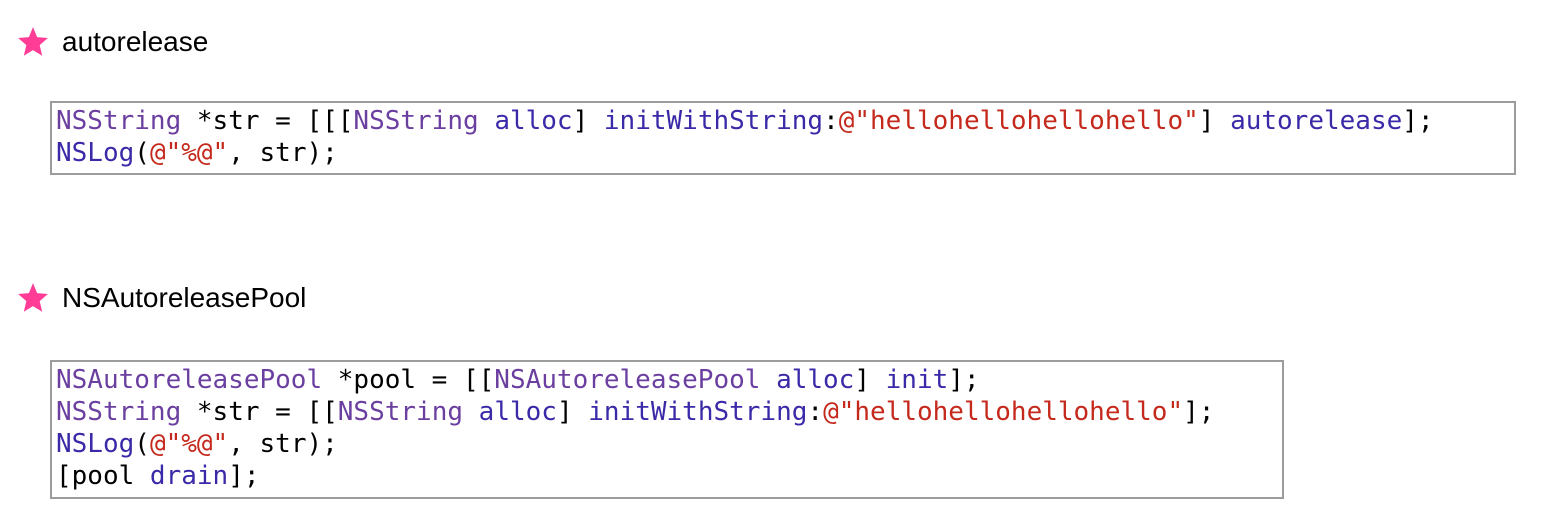 The width and height of the screenshot is (1546, 520). What do you see at coordinates (1316, 121) in the screenshot?
I see `code-token-method: autorelease` at bounding box center [1316, 121].